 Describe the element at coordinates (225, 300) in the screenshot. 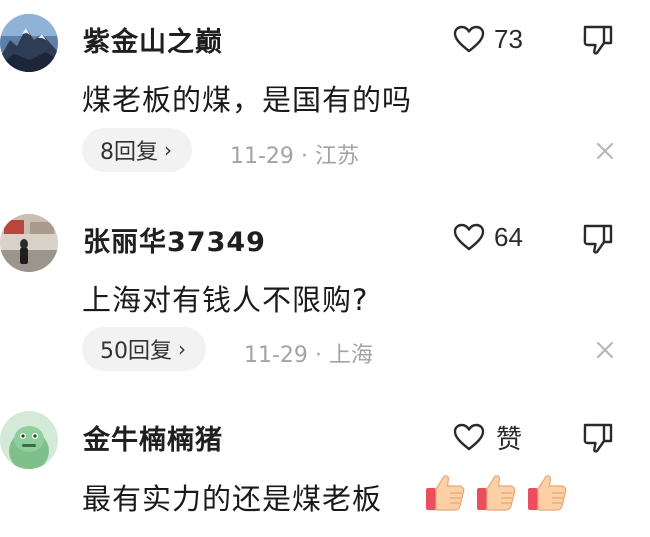

I see `comment-text: 上海对有钱人不限购?` at that location.